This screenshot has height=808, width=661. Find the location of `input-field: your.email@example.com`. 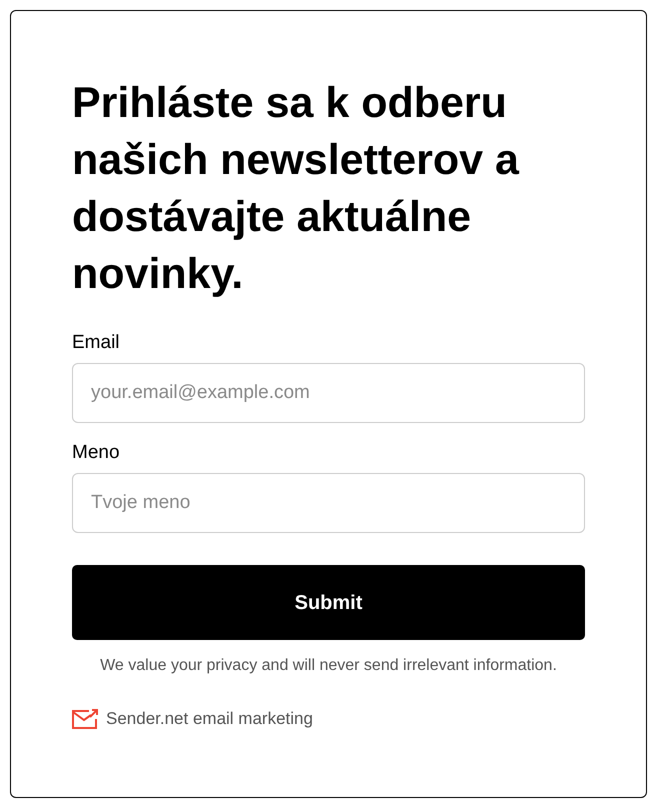

input-field: your.email@example.com is located at coordinates (328, 393).